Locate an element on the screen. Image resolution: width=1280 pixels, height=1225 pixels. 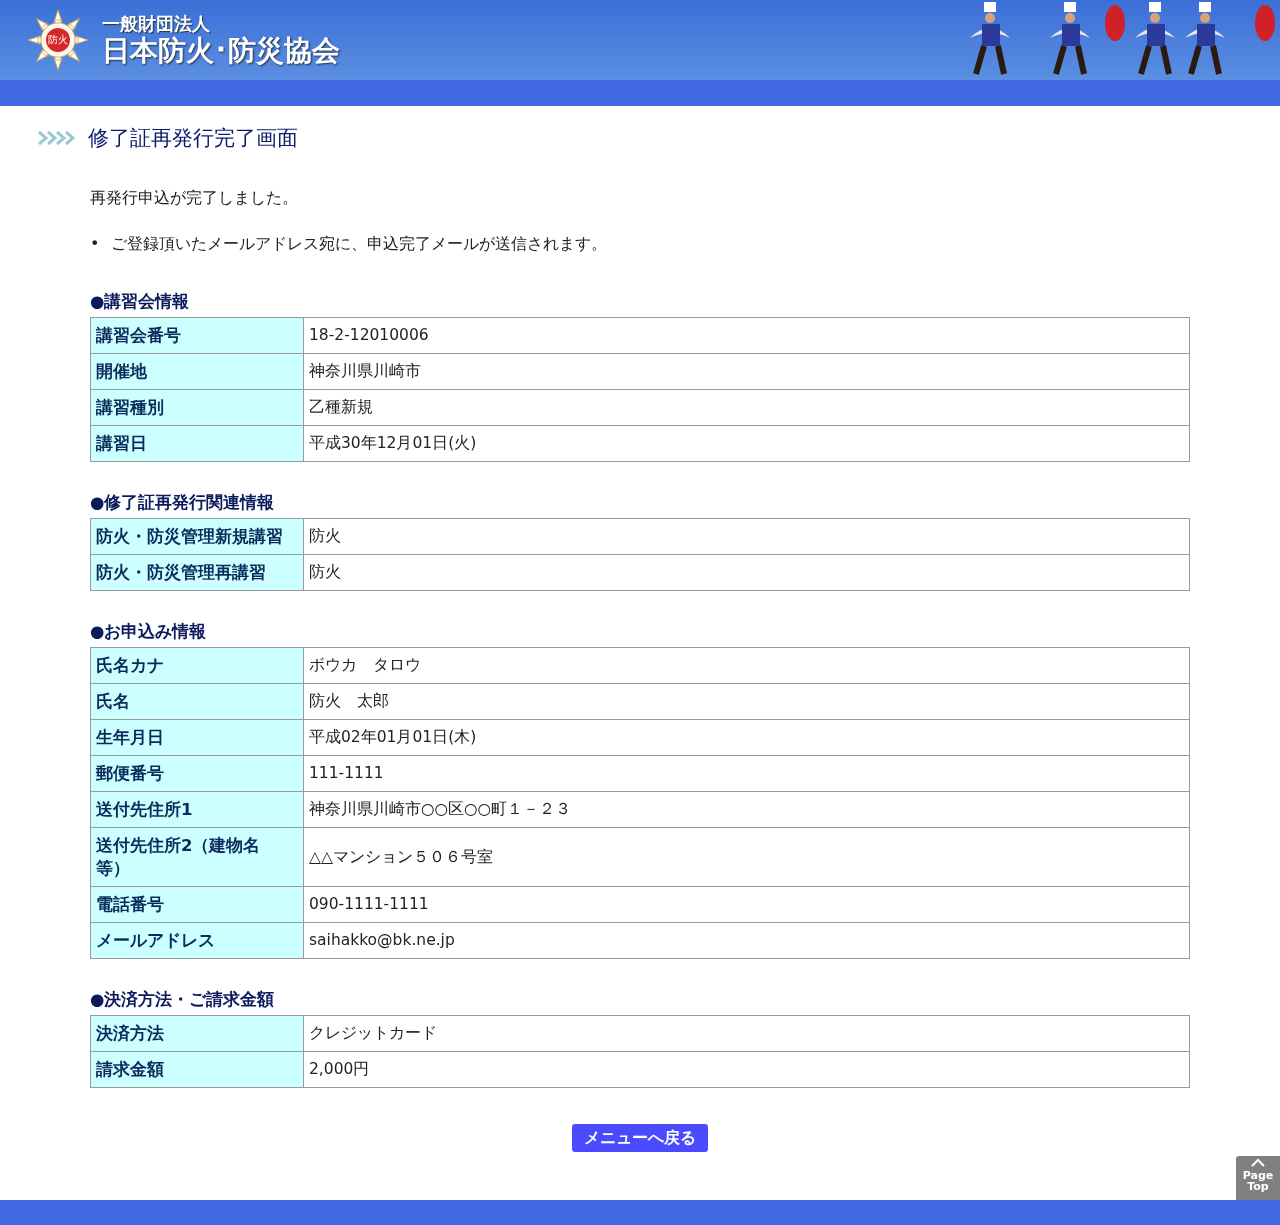
value-cell: △△マンション５０６号室 is located at coordinates (746, 857).